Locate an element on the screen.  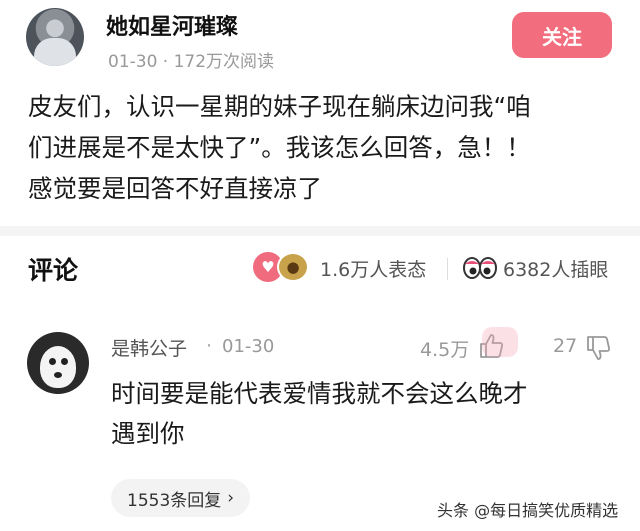
replies-button: 1553条回复 › is located at coordinates (181, 498).